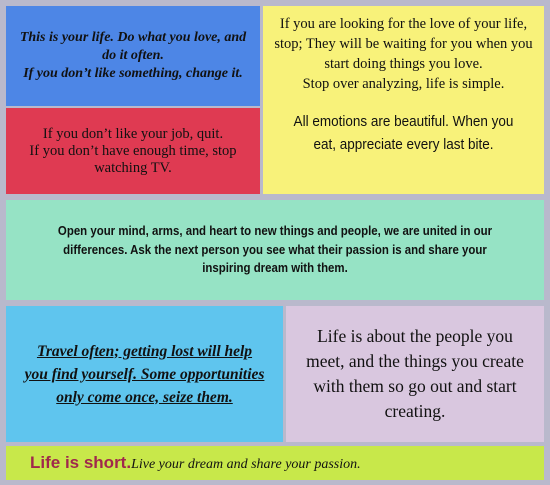 The image size is (550, 485). Describe the element at coordinates (246, 464) in the screenshot. I see `banner-rest: Live your dream and share your passion.` at that location.